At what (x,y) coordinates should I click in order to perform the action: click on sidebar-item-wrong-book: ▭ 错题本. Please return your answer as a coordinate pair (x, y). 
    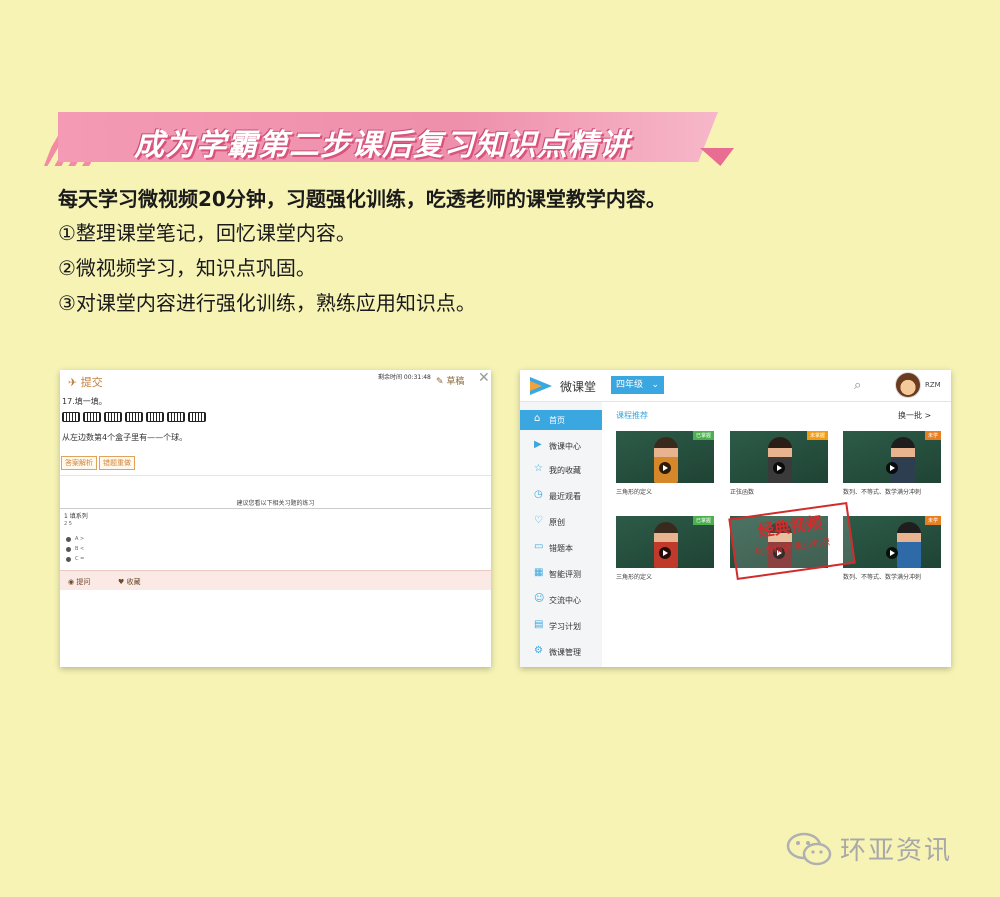
    Looking at the image, I should click on (561, 548).